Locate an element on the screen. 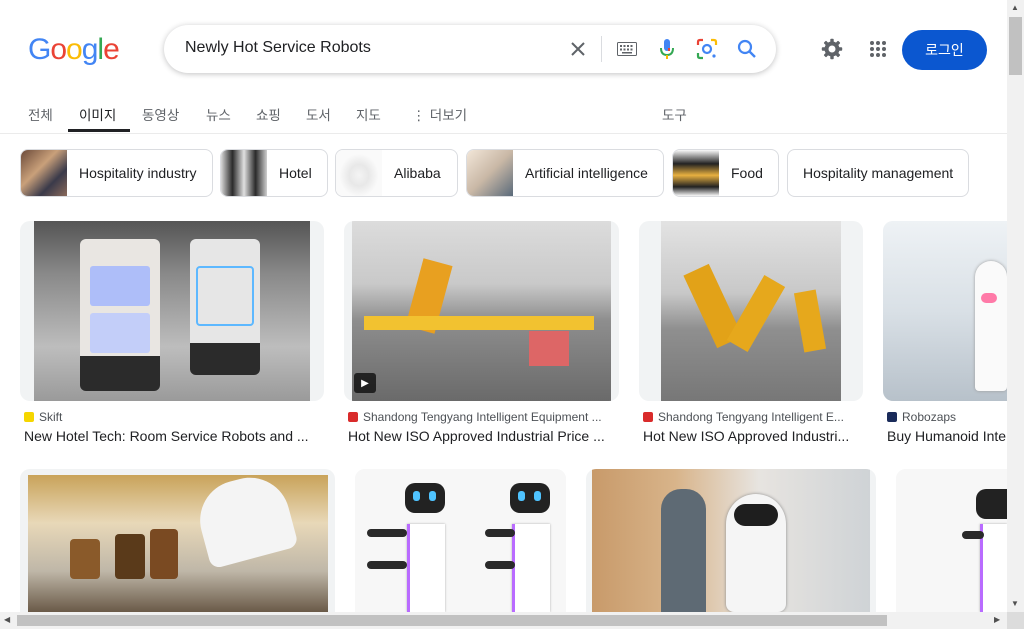  result-source-label: Robozaps is located at coordinates (929, 417).